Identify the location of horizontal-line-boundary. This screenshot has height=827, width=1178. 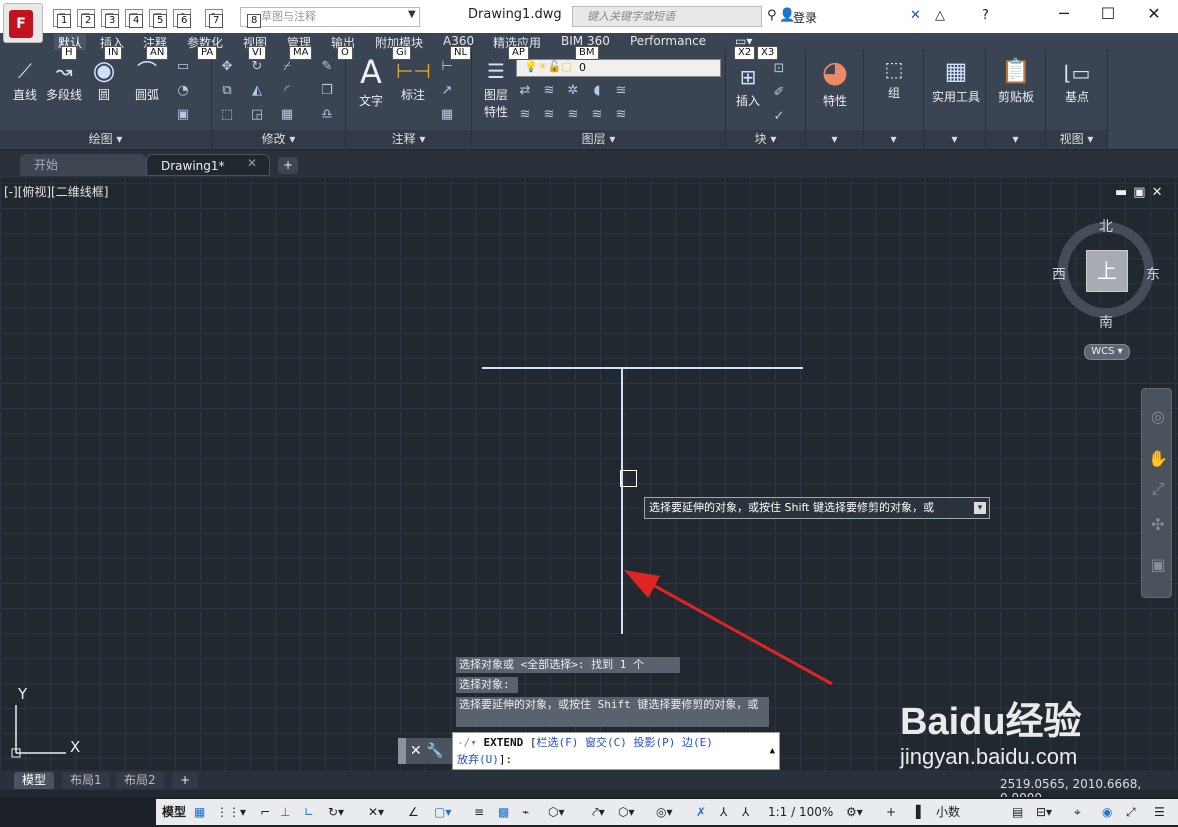
(642, 368).